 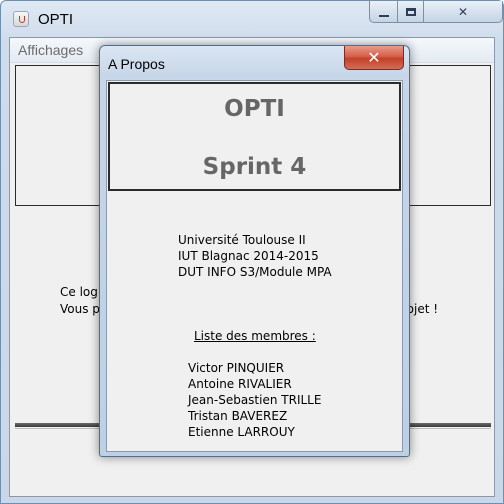 What do you see at coordinates (81, 292) in the screenshot?
I see `background-text-line1: Ce logi` at bounding box center [81, 292].